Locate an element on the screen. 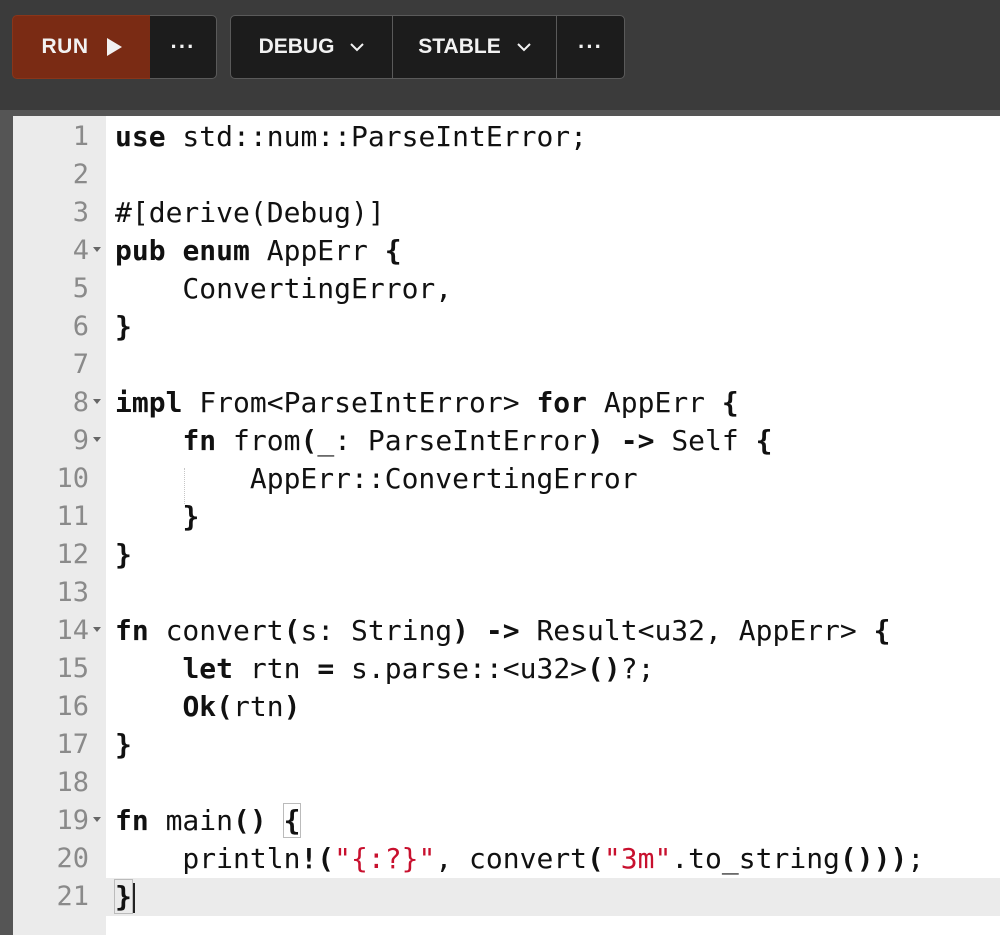 Image resolution: width=1000 pixels, height=935 pixels. code-line: 8 impl From<ParseIntError> for AppErr { is located at coordinates (506, 403).